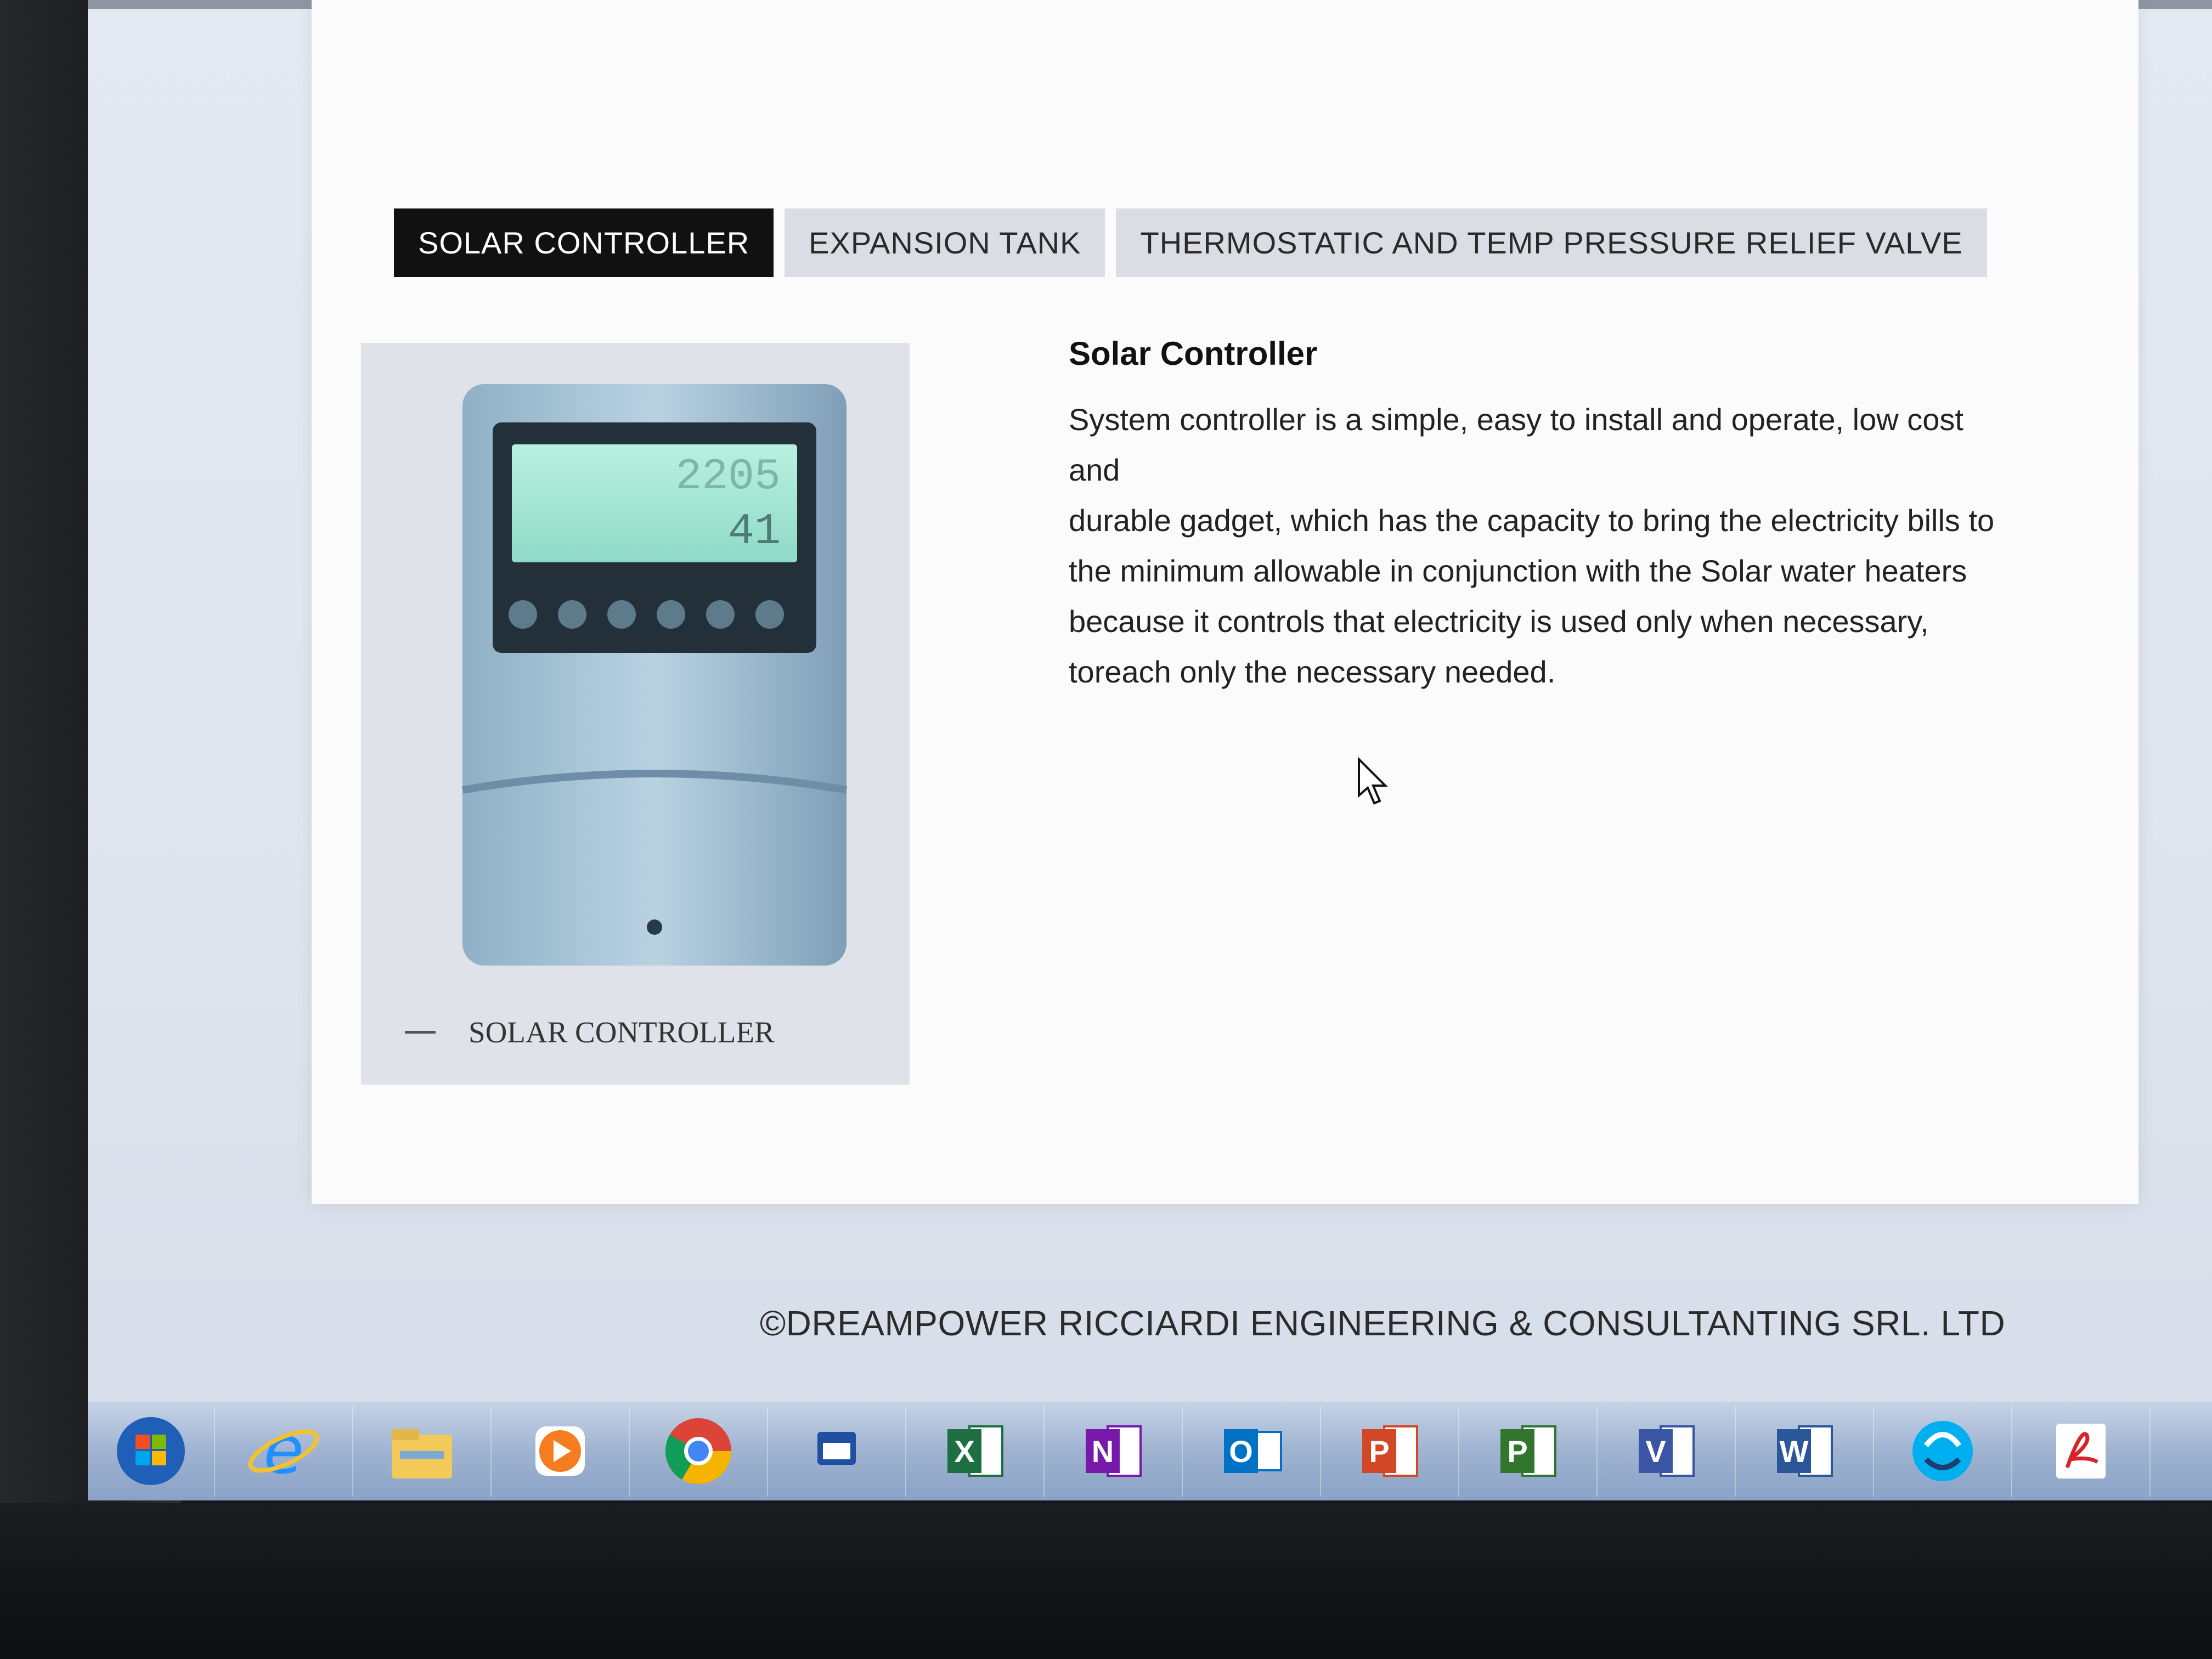  I want to click on onenote-icon: N, so click(1114, 1451).